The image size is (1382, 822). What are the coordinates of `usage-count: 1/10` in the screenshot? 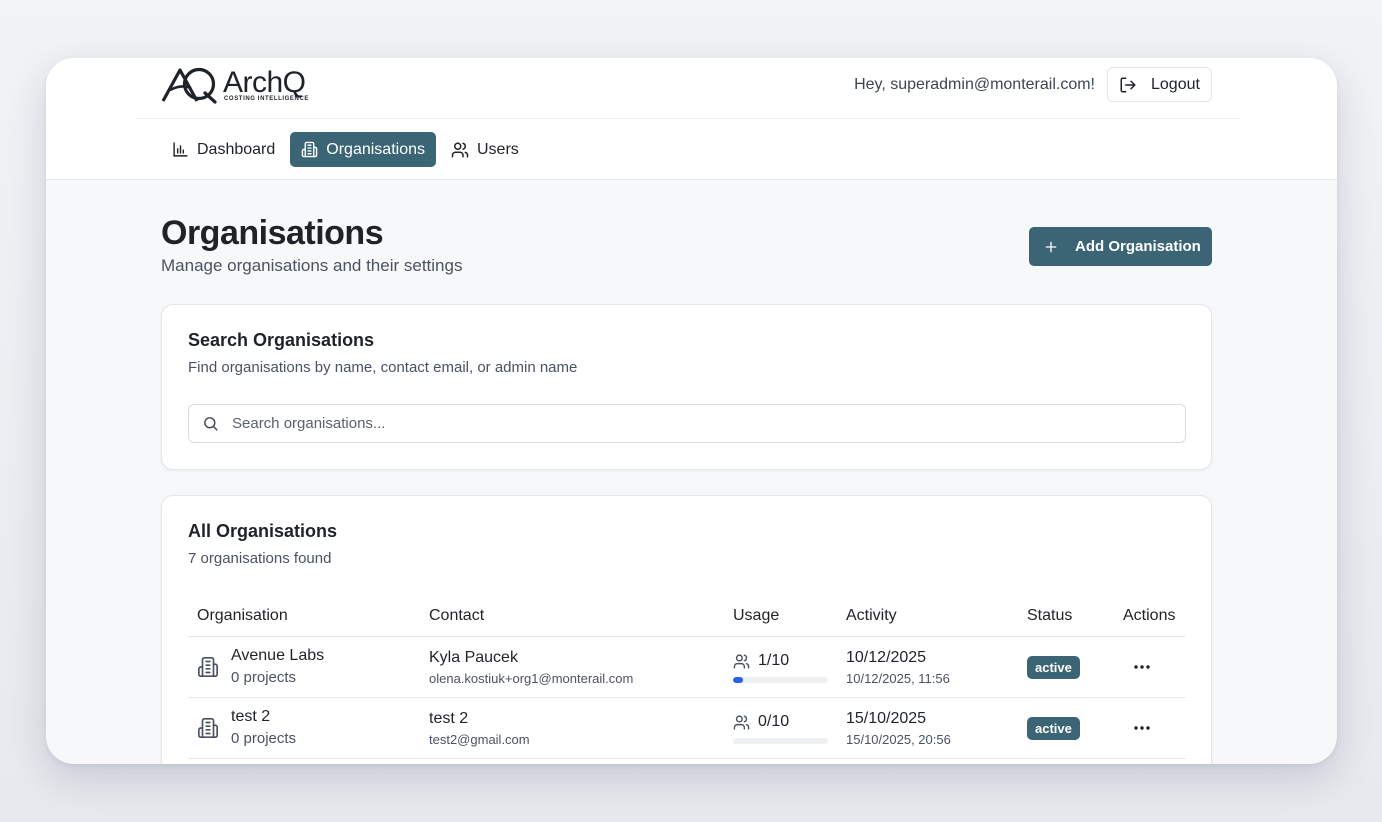 It's located at (774, 660).